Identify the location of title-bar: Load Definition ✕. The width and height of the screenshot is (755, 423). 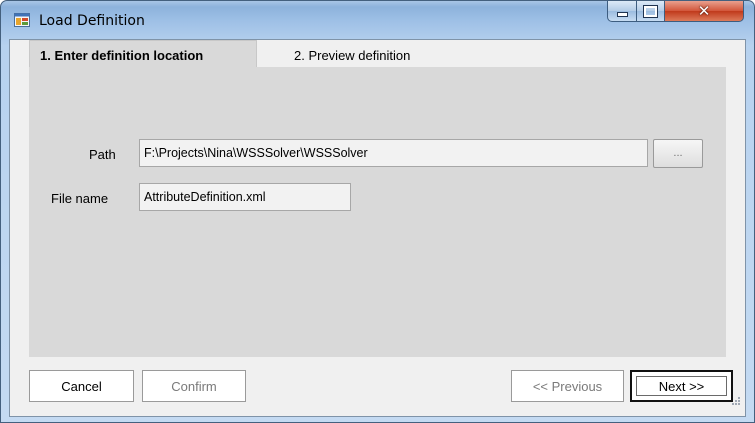
(377, 20).